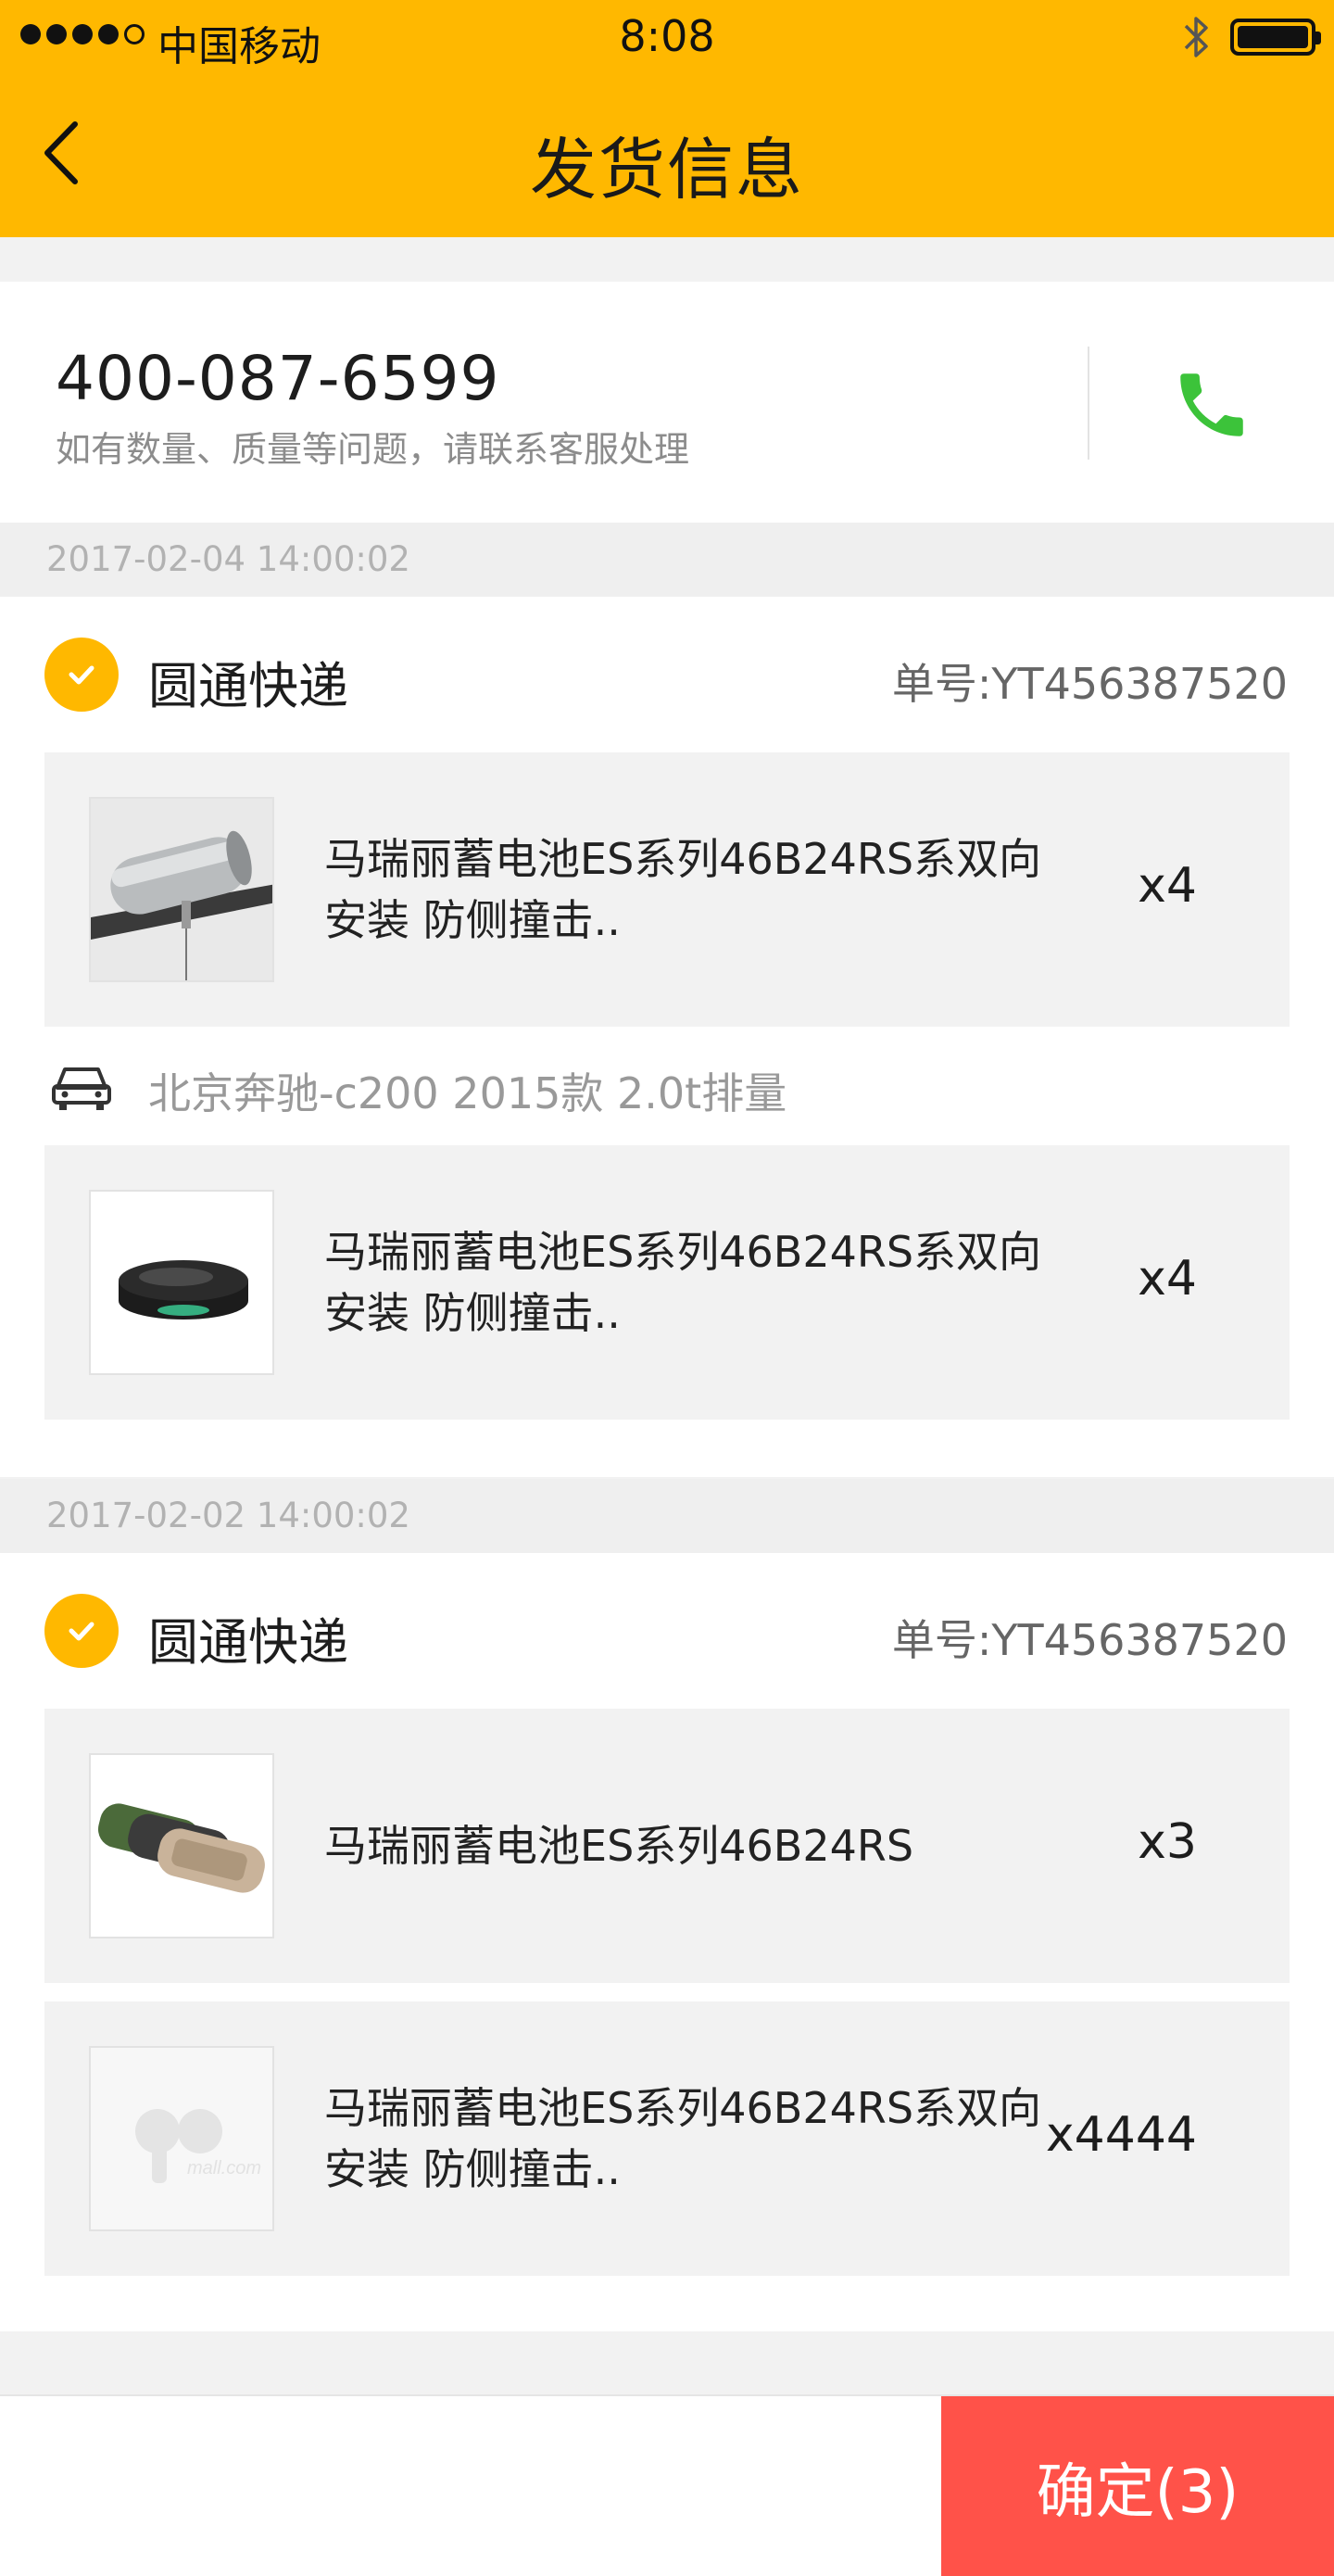  Describe the element at coordinates (667, 402) in the screenshot. I see `customer-service-card: 400-087-6599 如有数量、质量等问题，请联系客服处理` at that location.